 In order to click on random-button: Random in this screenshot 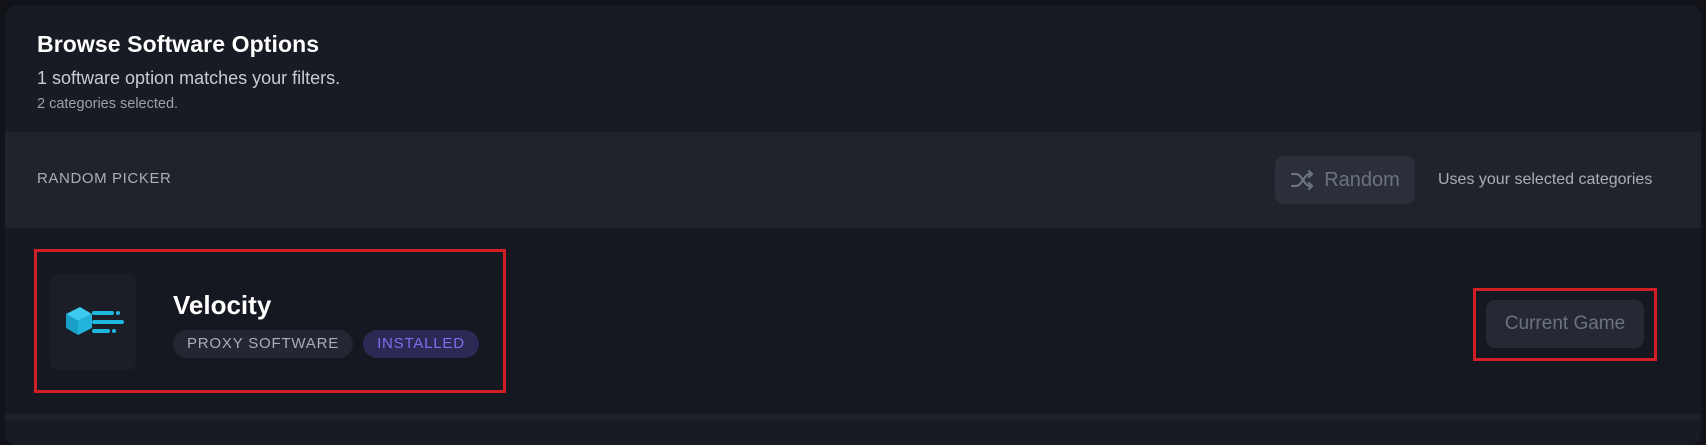, I will do `click(1345, 180)`.